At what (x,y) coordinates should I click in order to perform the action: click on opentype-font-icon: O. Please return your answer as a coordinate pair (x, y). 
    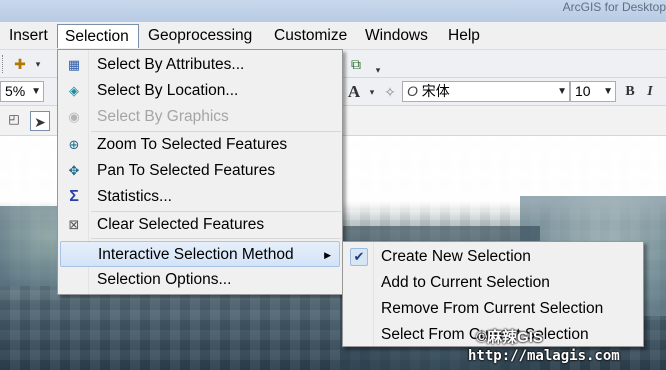
    Looking at the image, I should click on (412, 91).